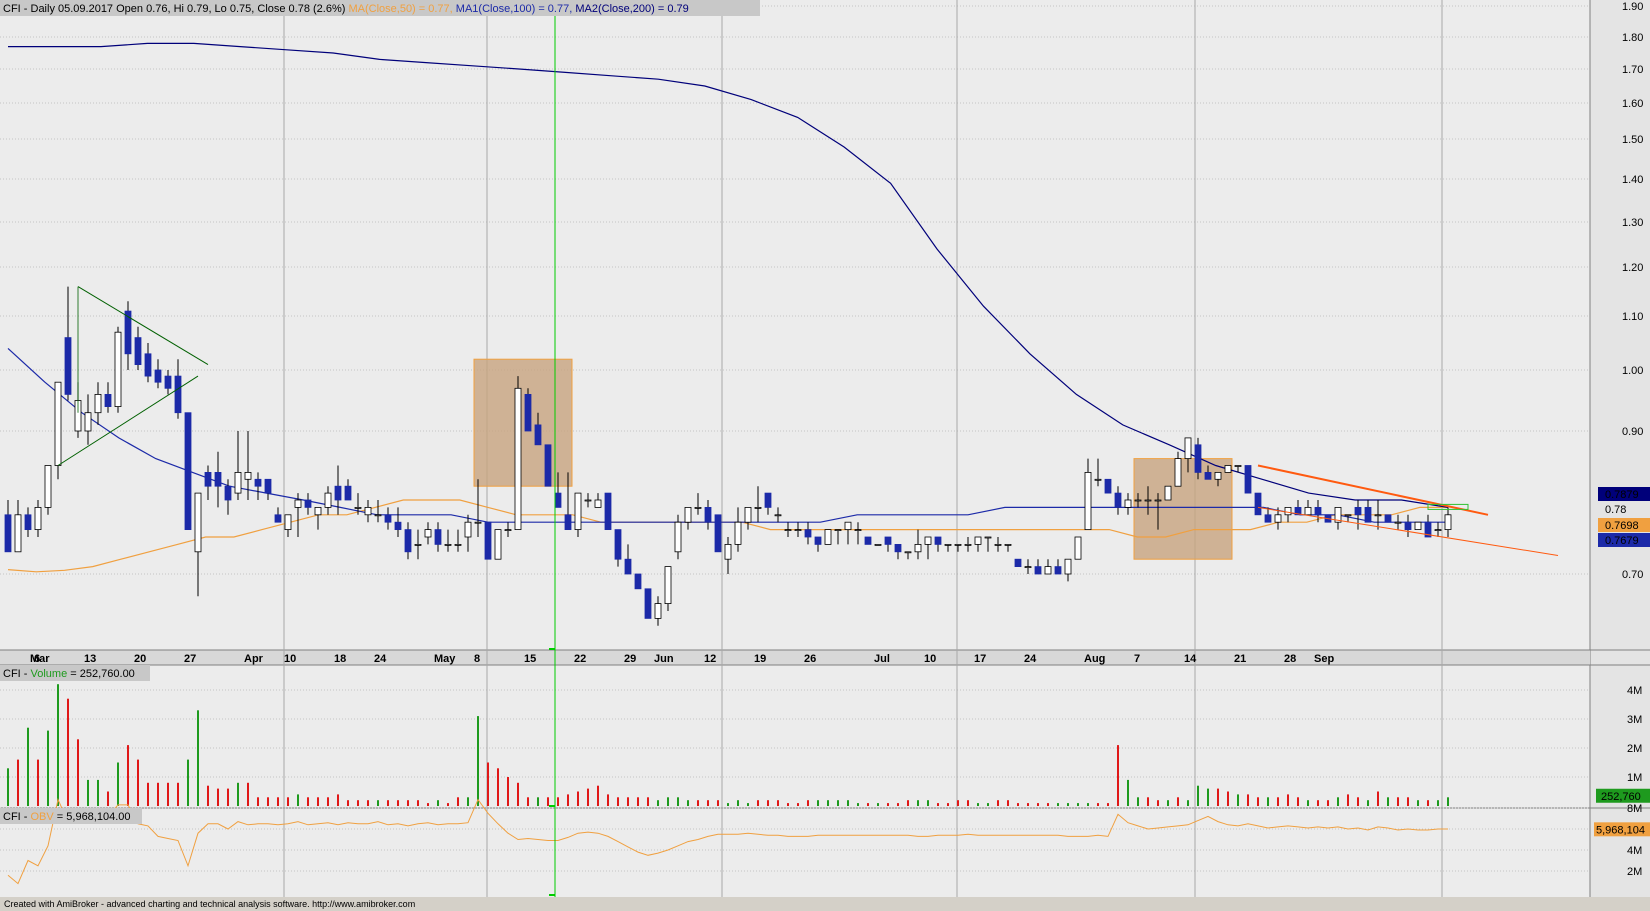  I want to click on obv-tick-label: 8M, so click(1634, 809).